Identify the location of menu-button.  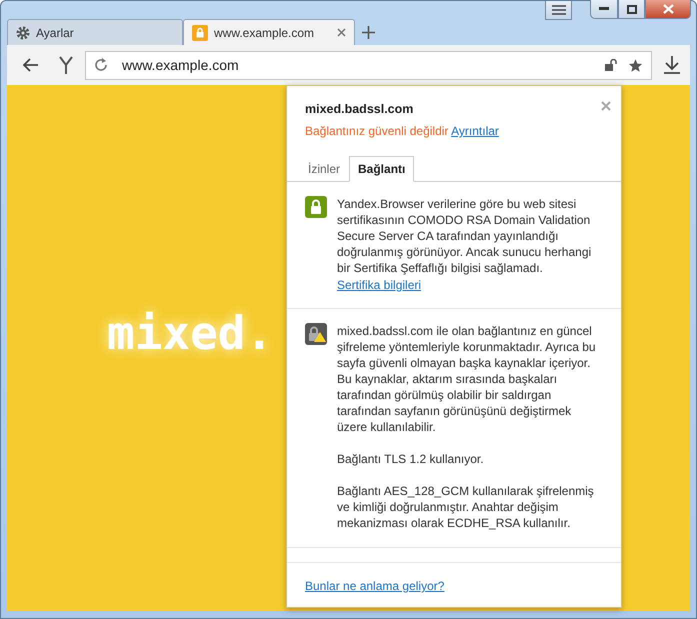
(558, 10).